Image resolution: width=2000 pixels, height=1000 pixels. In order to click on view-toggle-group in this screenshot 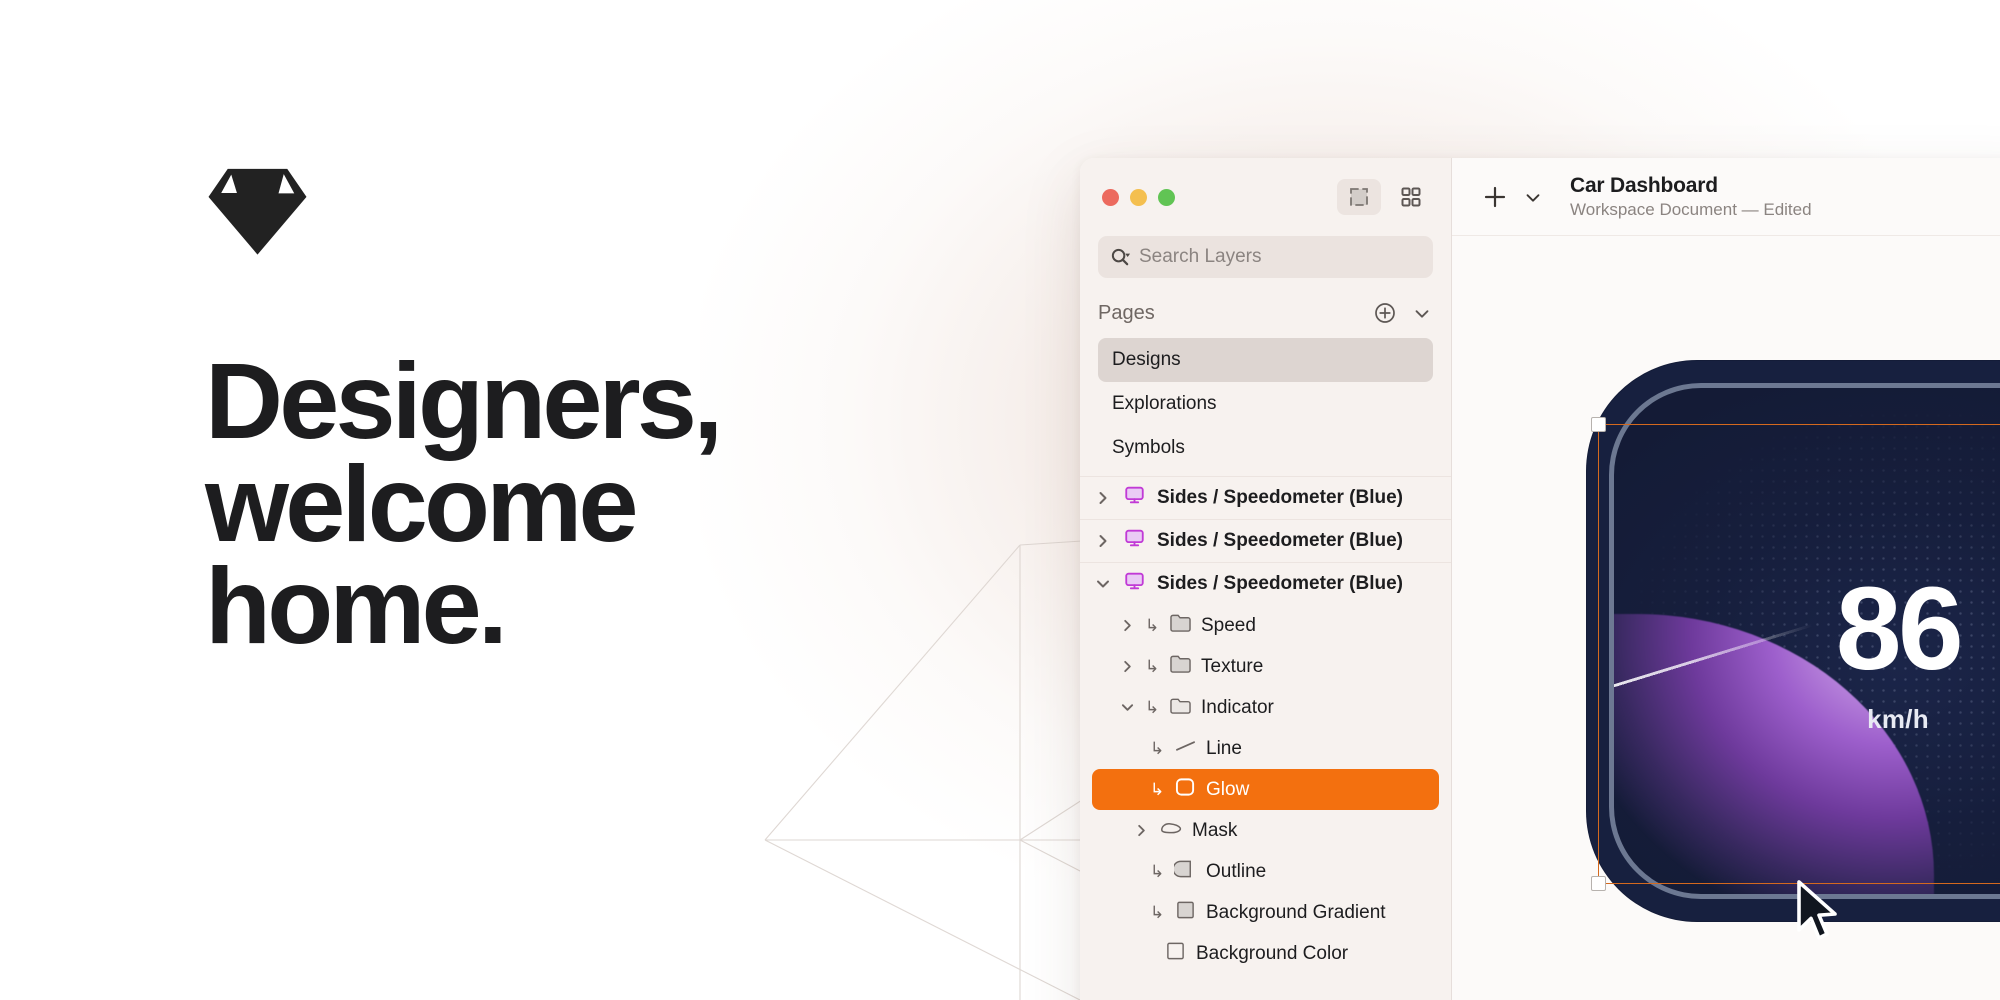, I will do `click(1385, 197)`.